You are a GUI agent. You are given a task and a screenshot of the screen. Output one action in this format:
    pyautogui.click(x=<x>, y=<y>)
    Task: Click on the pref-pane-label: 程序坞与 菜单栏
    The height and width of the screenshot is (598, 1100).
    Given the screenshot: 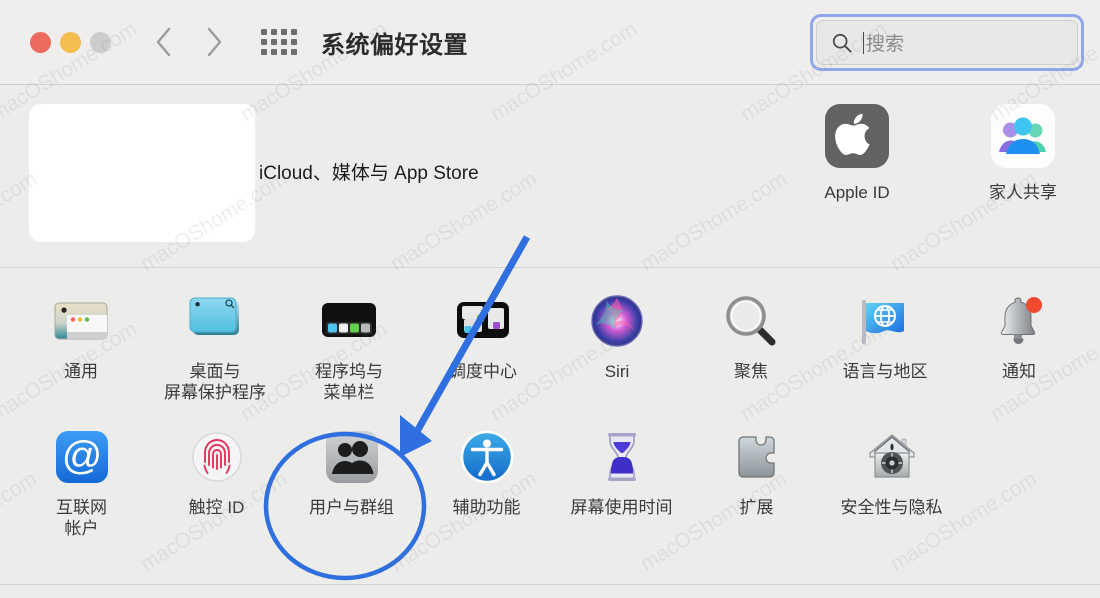 What is the action you would take?
    pyautogui.click(x=349, y=382)
    